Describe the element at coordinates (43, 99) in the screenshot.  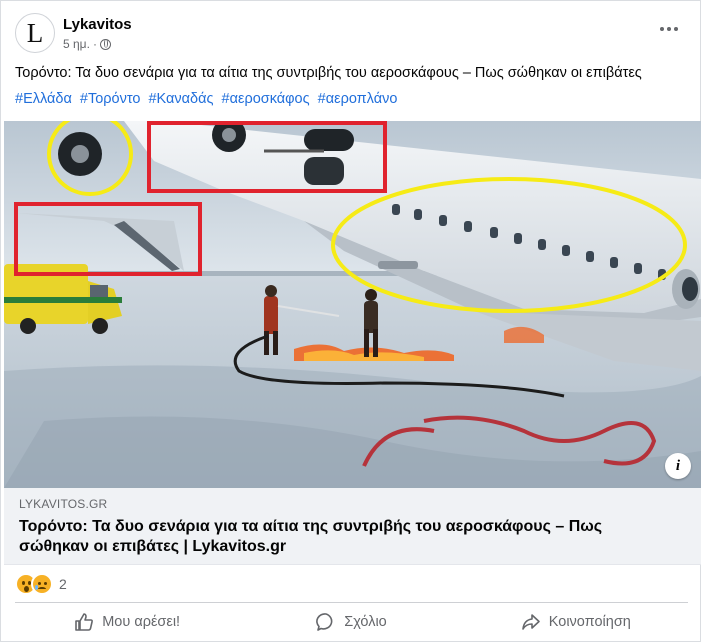
I see `hashtag-link: #Ελλάδα` at that location.